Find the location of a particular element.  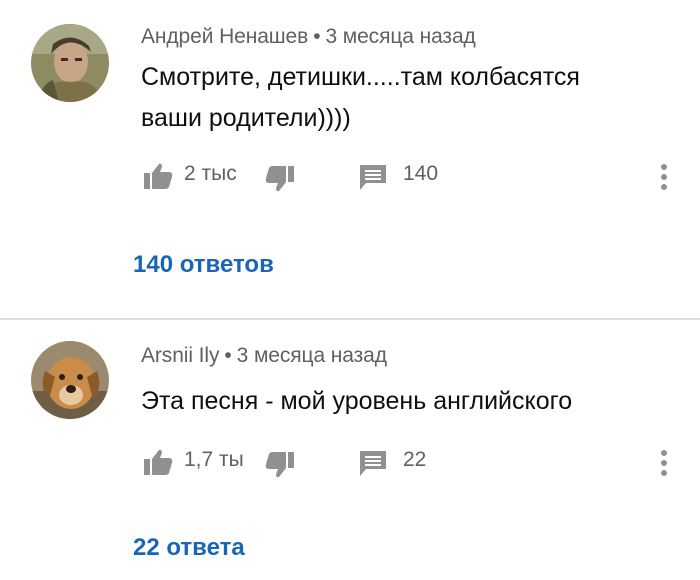

comment-actions: 2 тыс 140 is located at coordinates (350, 176).